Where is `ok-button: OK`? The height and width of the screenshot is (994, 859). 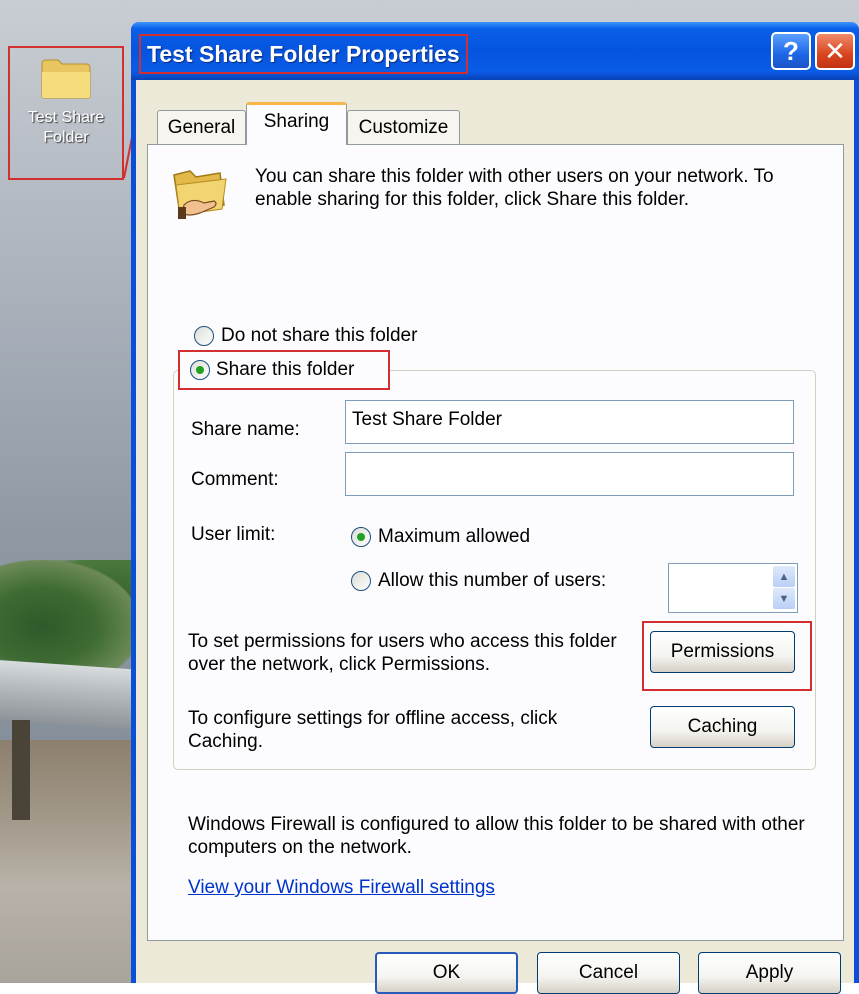 ok-button: OK is located at coordinates (446, 973).